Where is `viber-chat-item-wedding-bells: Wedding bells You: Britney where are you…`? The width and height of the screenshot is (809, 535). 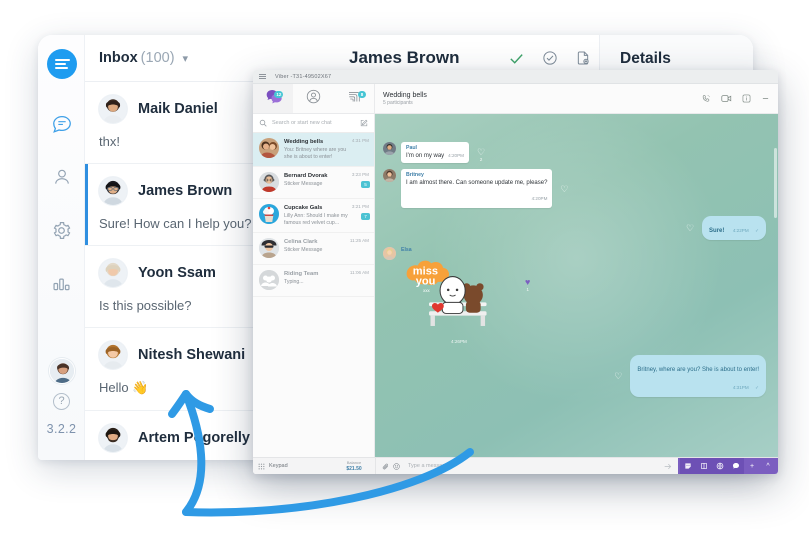 viber-chat-item-wedding-bells: Wedding bells You: Britney where are you… is located at coordinates (313, 150).